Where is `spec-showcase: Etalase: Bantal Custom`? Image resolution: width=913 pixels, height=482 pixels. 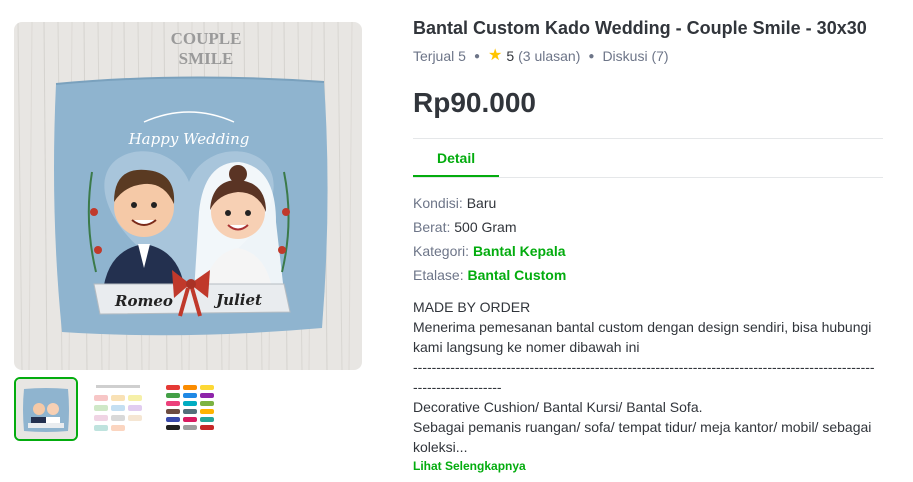 spec-showcase: Etalase: Bantal Custom is located at coordinates (648, 275).